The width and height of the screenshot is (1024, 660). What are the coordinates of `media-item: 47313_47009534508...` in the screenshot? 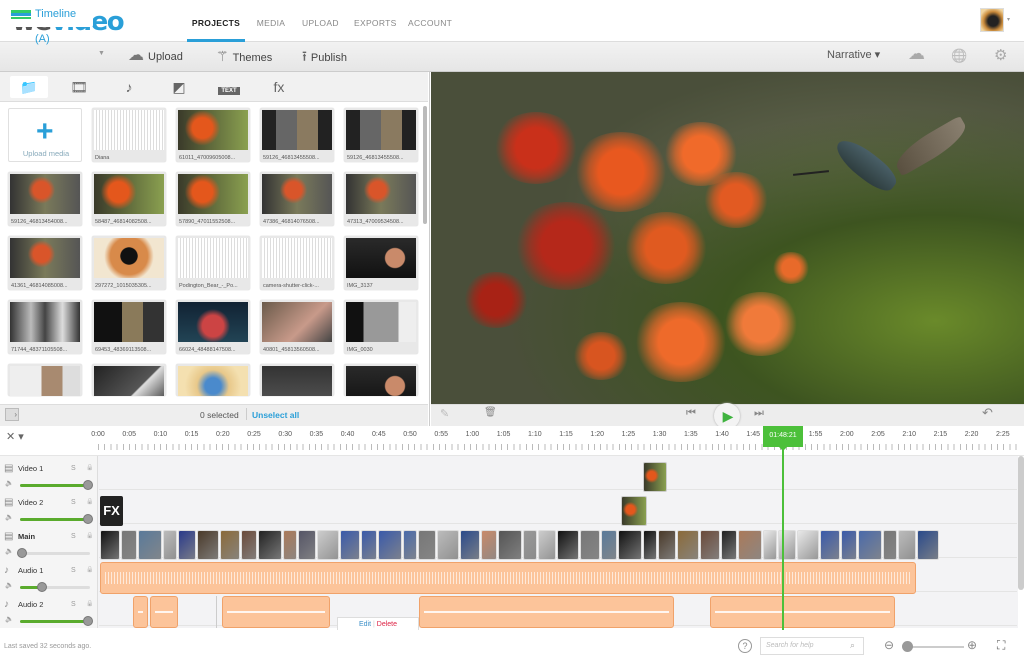 It's located at (381, 199).